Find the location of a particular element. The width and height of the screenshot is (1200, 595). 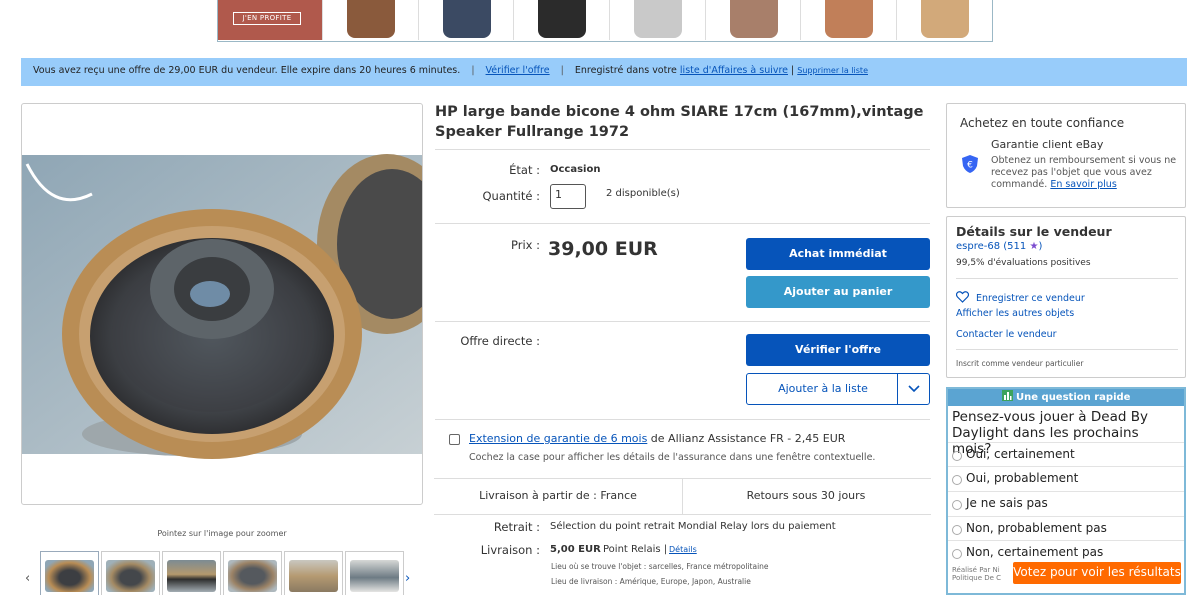

survey-option: Non, probablement pas is located at coordinates (1066, 528).